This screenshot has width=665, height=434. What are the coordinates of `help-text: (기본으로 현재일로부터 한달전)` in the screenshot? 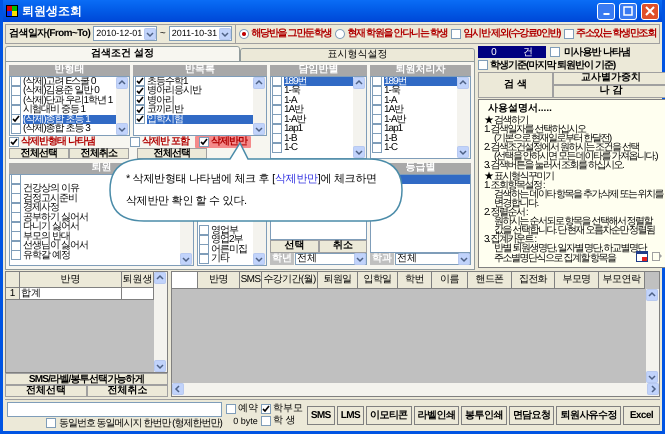 It's located at (553, 138).